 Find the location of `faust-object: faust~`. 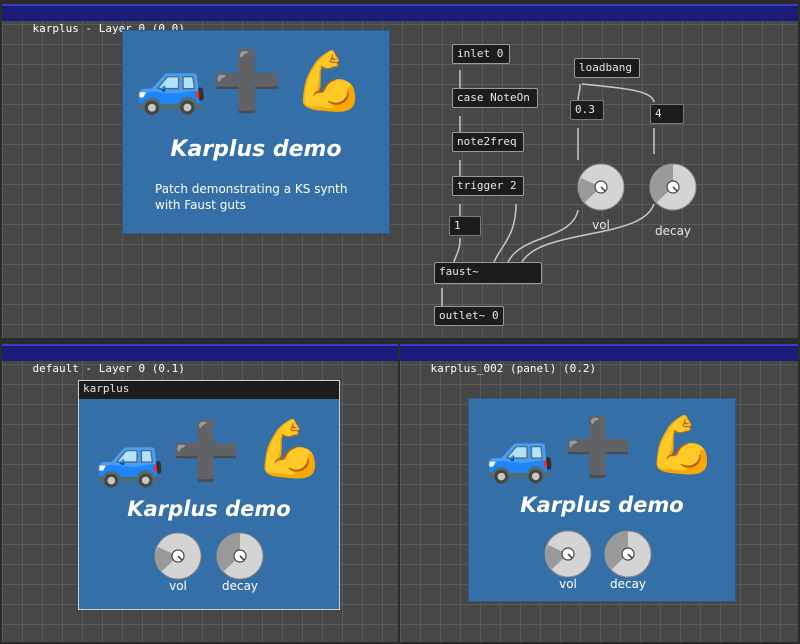

faust-object: faust~ is located at coordinates (488, 273).